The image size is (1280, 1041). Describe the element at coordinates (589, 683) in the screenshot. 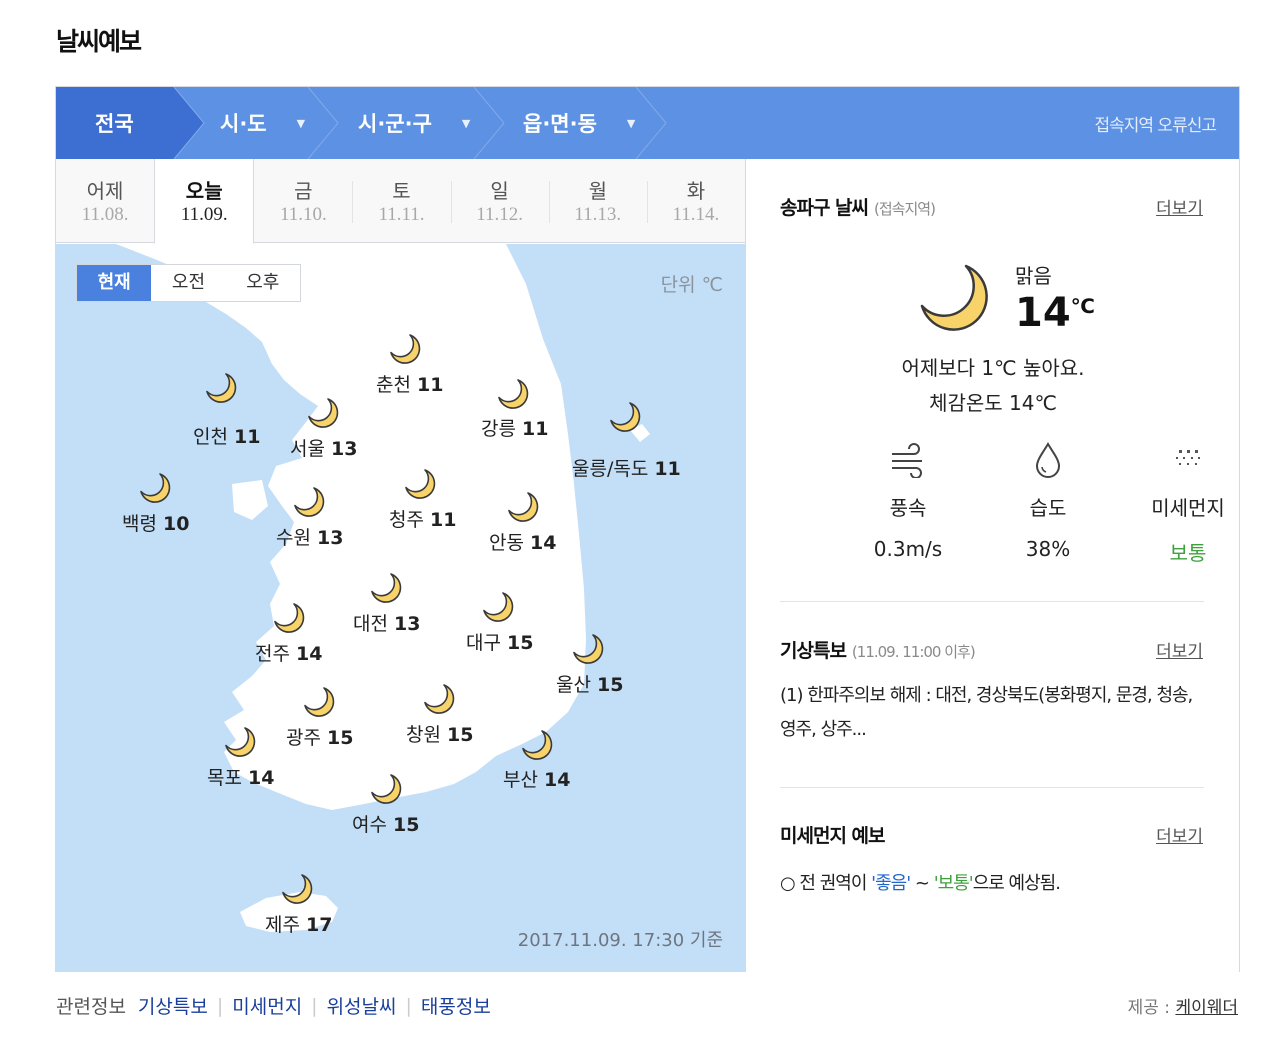

I see `city-weather-label: 울산 15` at that location.